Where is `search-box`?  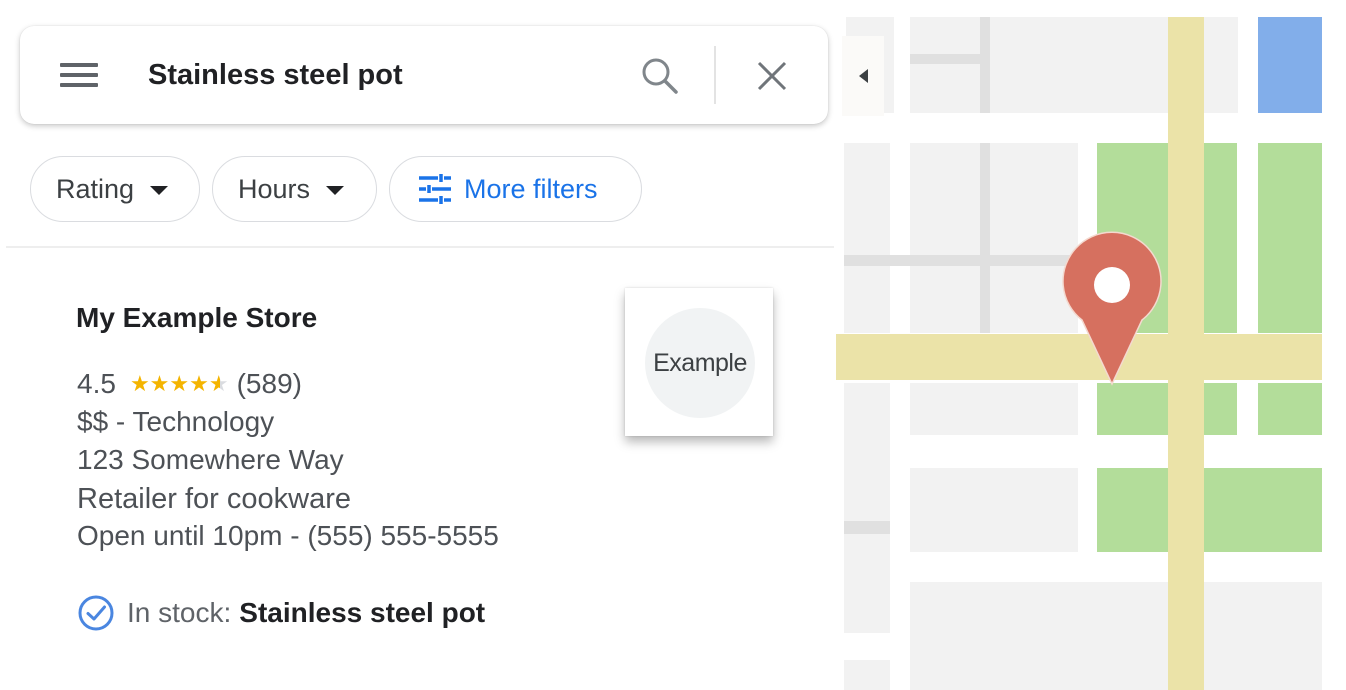
search-box is located at coordinates (424, 75).